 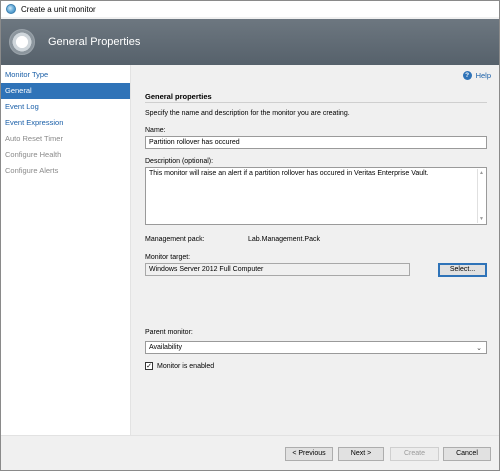 I want to click on parent-monitor-label: Parent monitor:, so click(x=169, y=332).